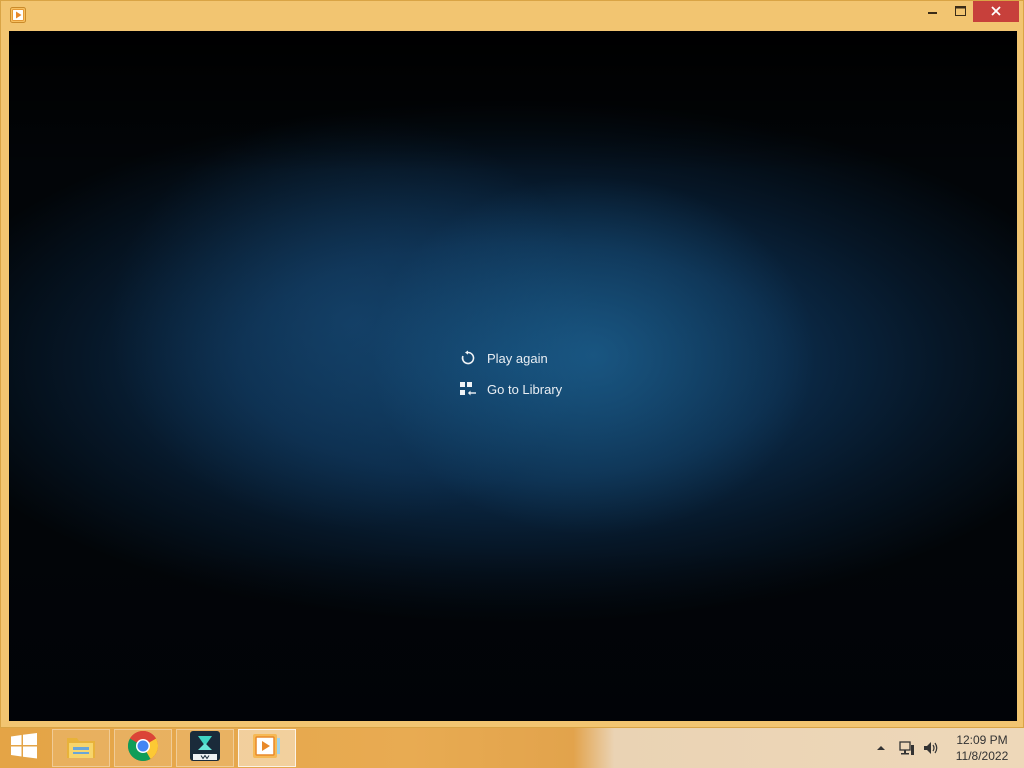  What do you see at coordinates (931, 748) in the screenshot?
I see `volume-icon` at bounding box center [931, 748].